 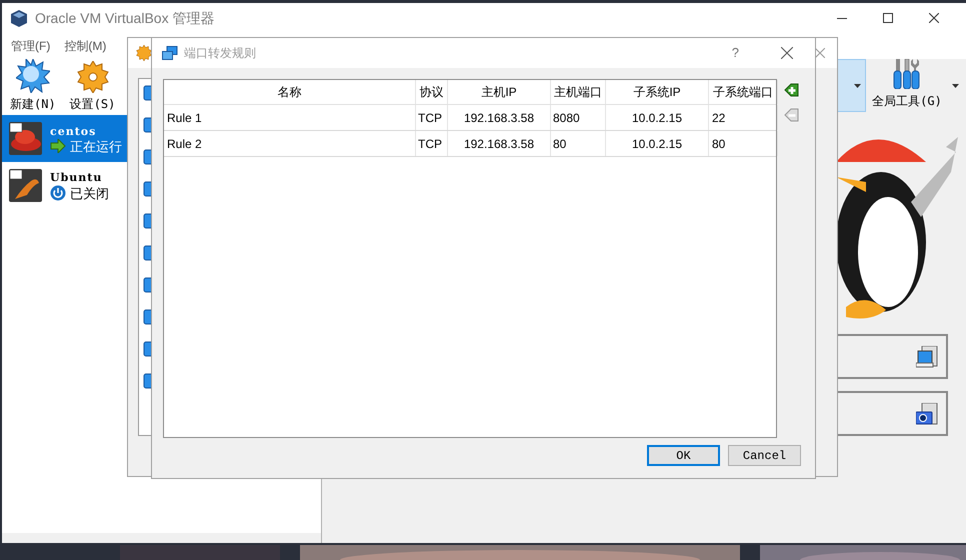 I want to click on column-header: 主机端口, so click(x=578, y=92).